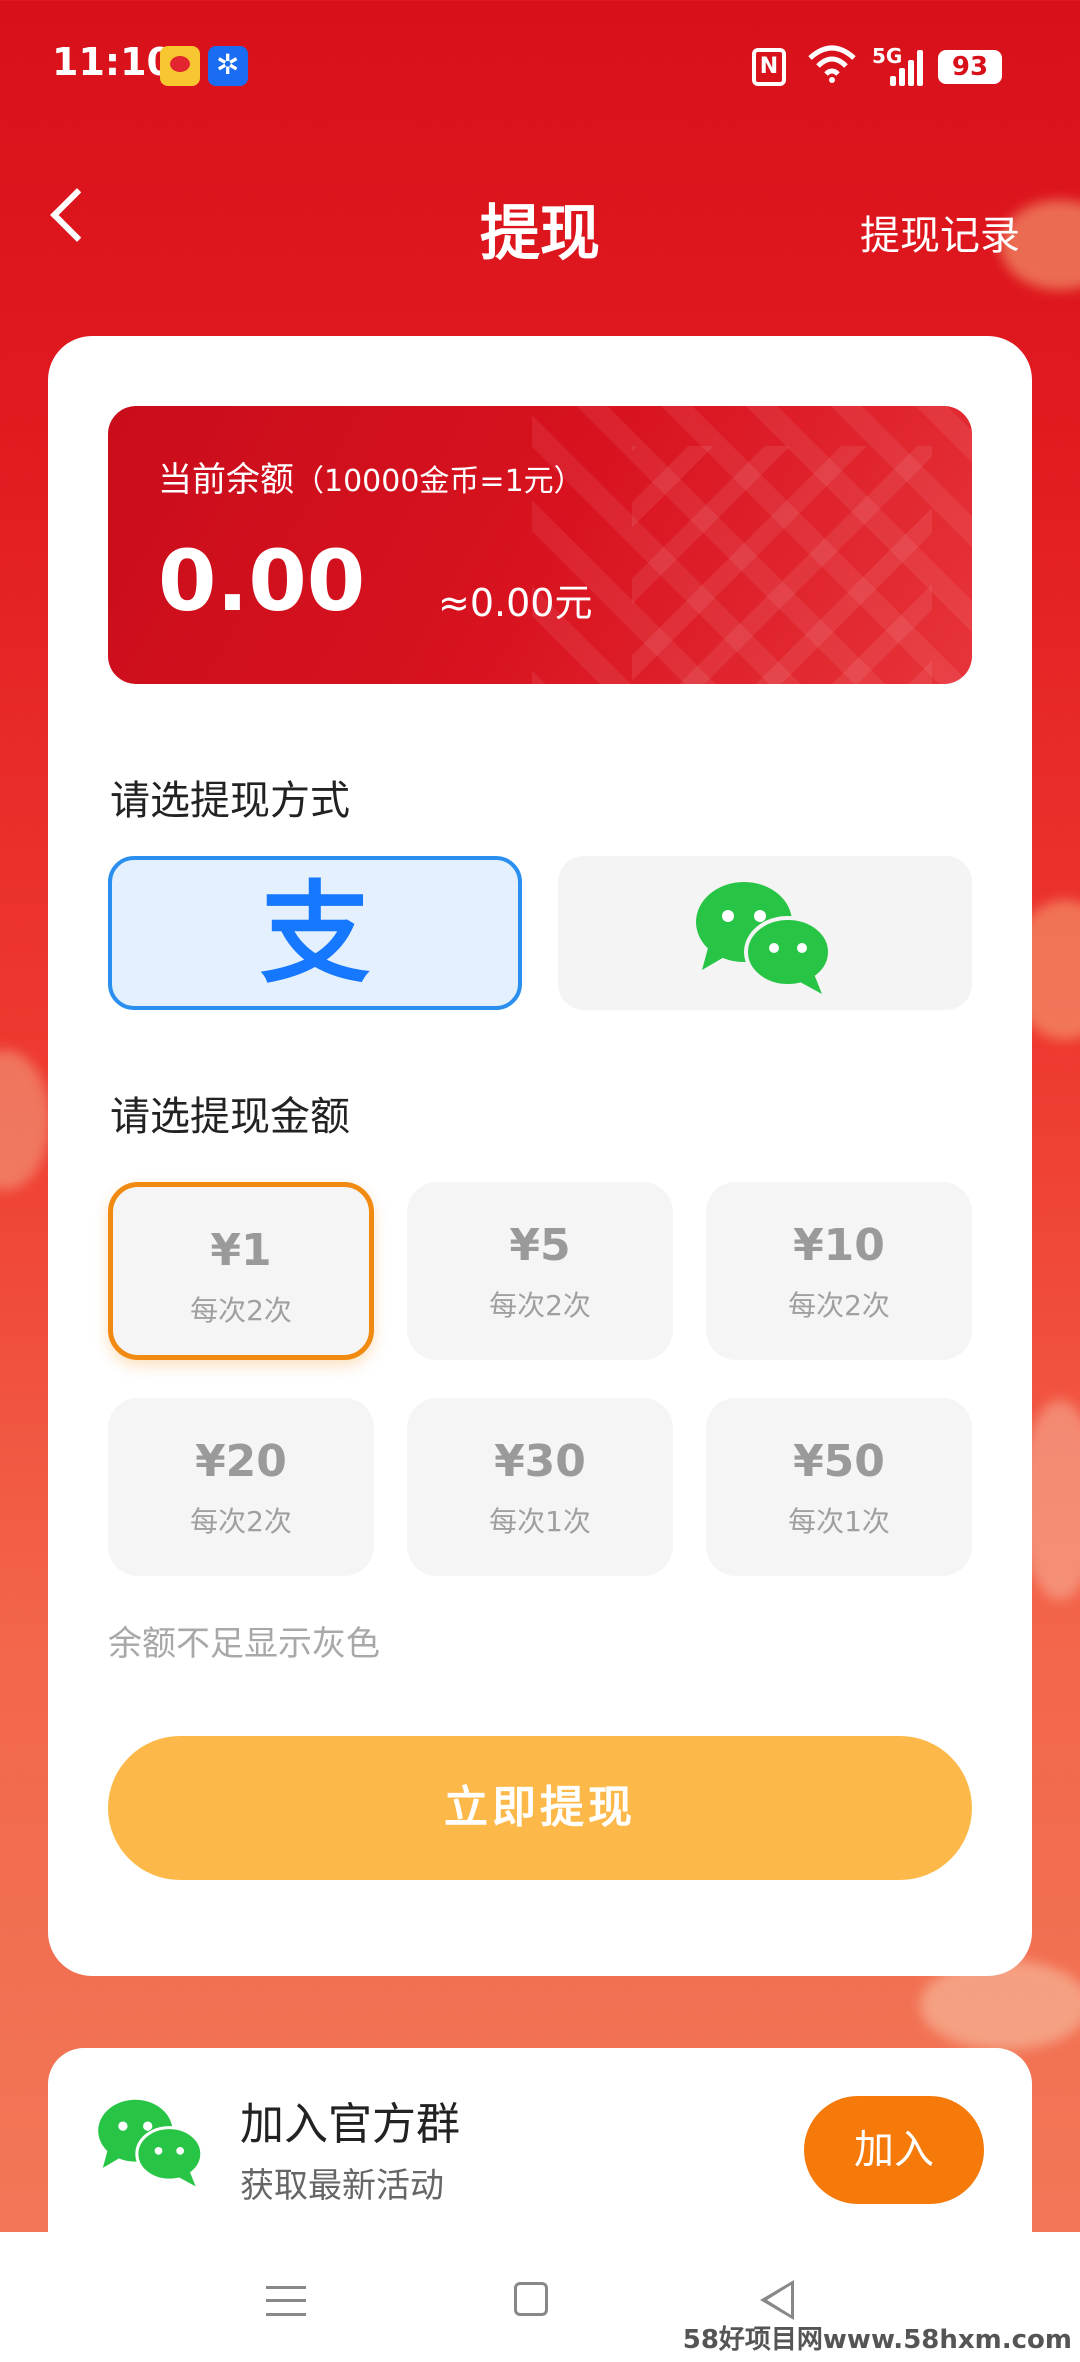 This screenshot has width=1080, height=2362. I want to click on amount-option-5: ¥5 每次2次, so click(540, 1271).